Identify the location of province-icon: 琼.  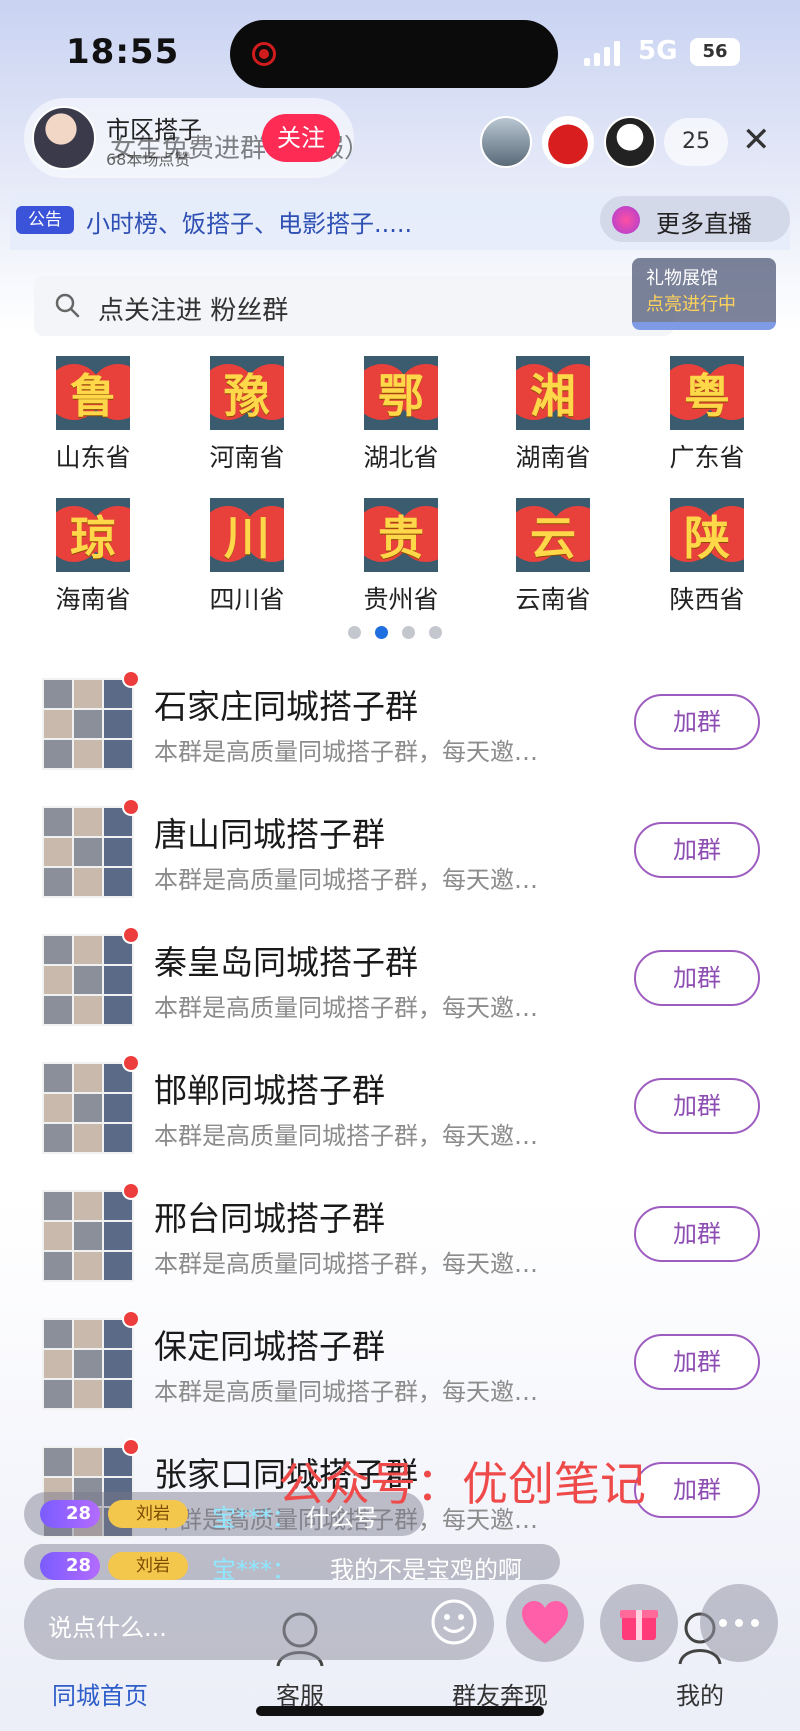
(93, 535).